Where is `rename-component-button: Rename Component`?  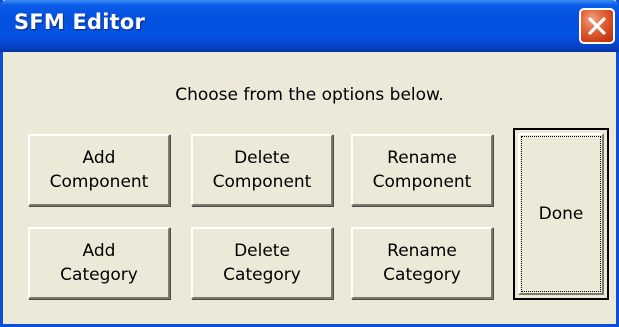
rename-component-button: Rename Component is located at coordinates (422, 170).